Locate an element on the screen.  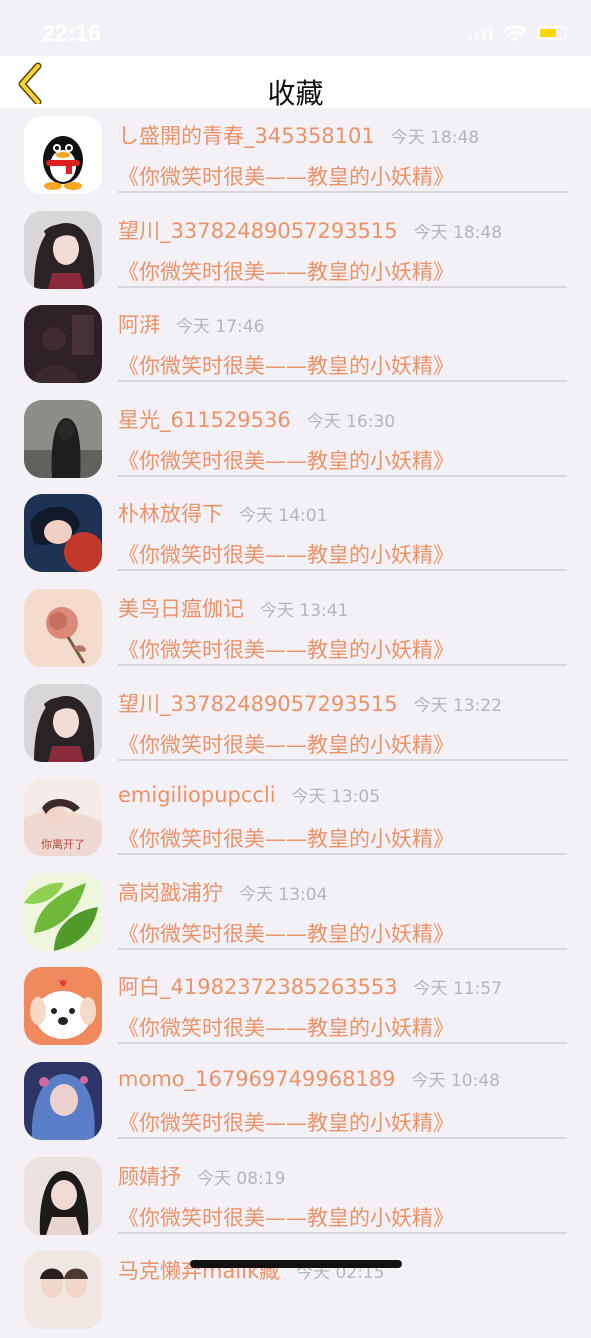
list-item: 星光_611529536 今天 16:30 《你微笑时很美——教皇的小妖精》 is located at coordinates (295, 439).